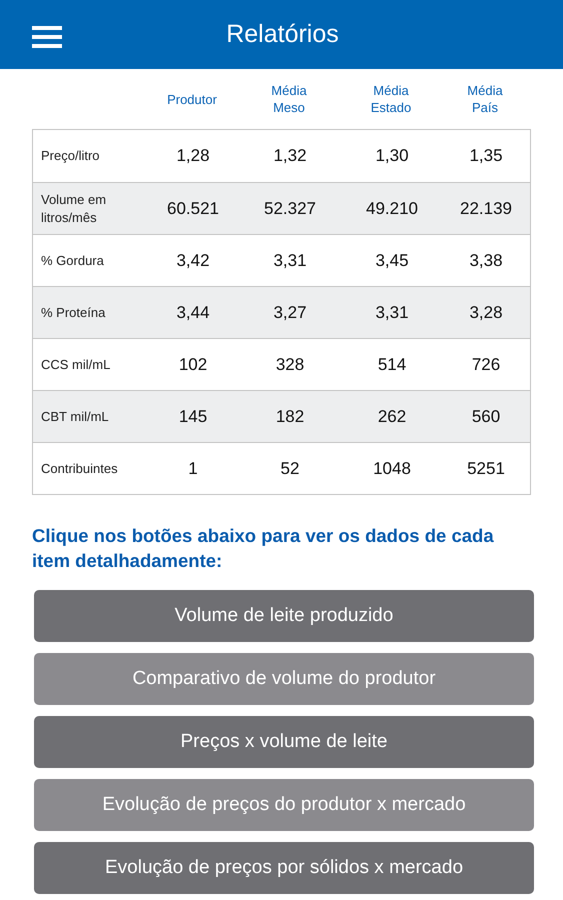 Image resolution: width=563 pixels, height=900 pixels. What do you see at coordinates (193, 417) in the screenshot?
I see `table-cell-text: 145` at bounding box center [193, 417].